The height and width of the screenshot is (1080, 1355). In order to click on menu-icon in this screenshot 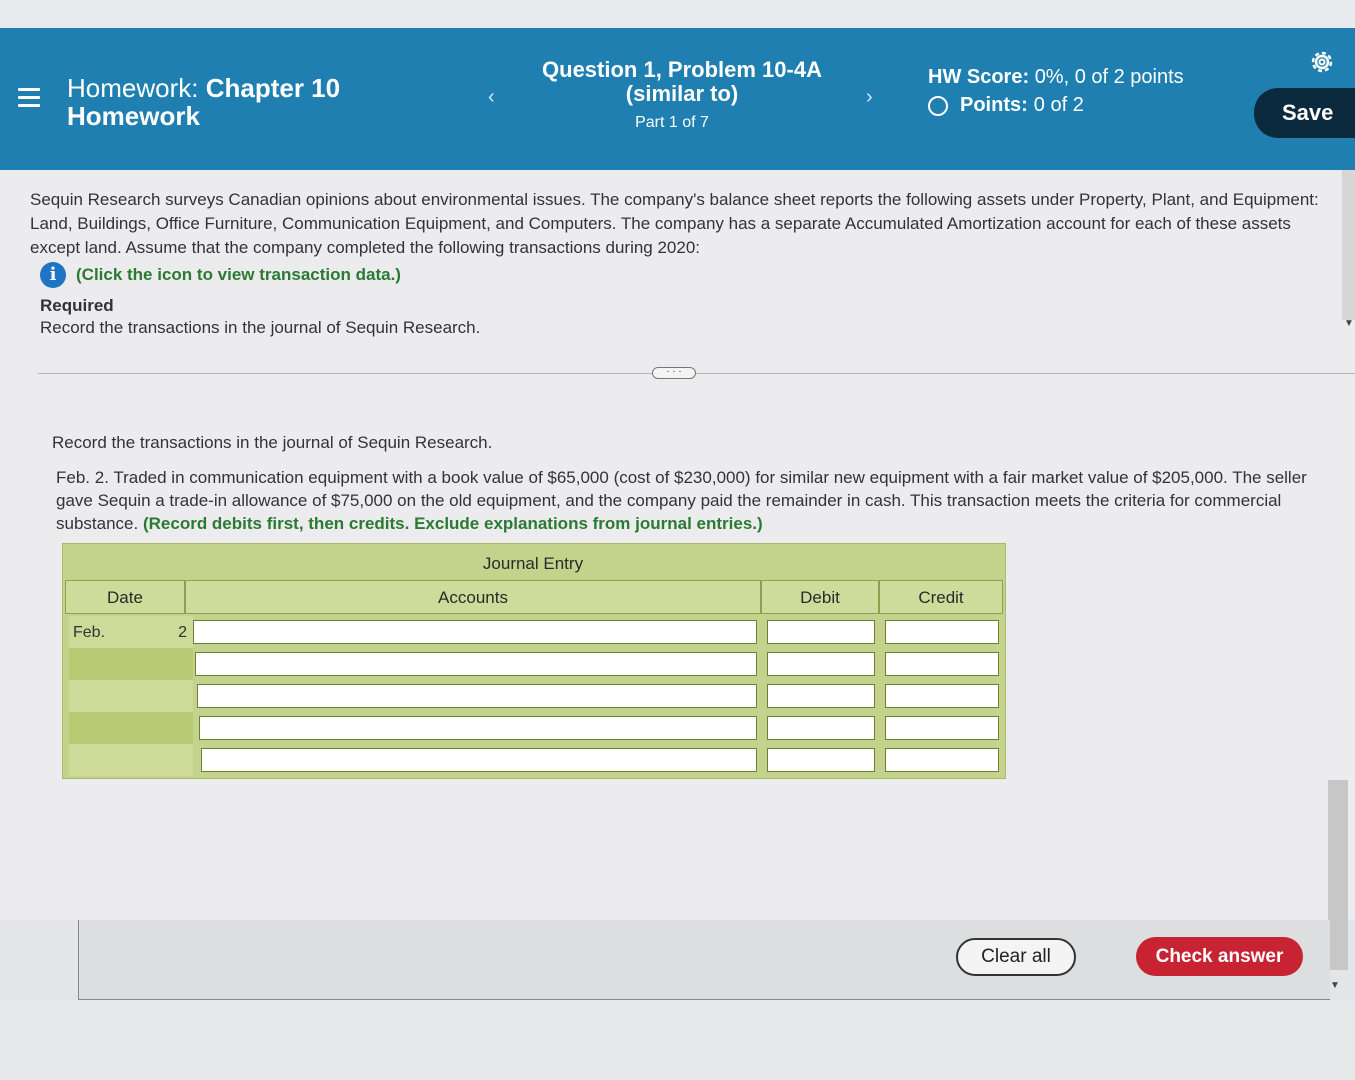, I will do `click(29, 98)`.